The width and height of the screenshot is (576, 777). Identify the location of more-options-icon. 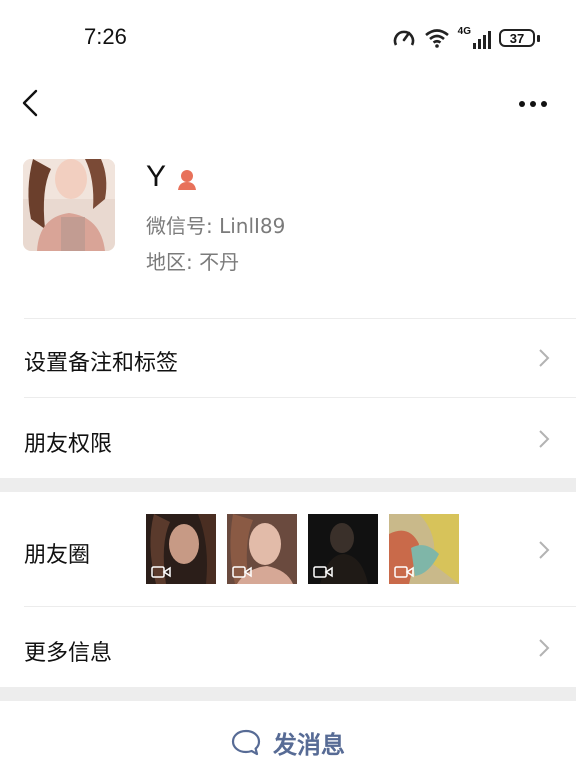
(533, 104).